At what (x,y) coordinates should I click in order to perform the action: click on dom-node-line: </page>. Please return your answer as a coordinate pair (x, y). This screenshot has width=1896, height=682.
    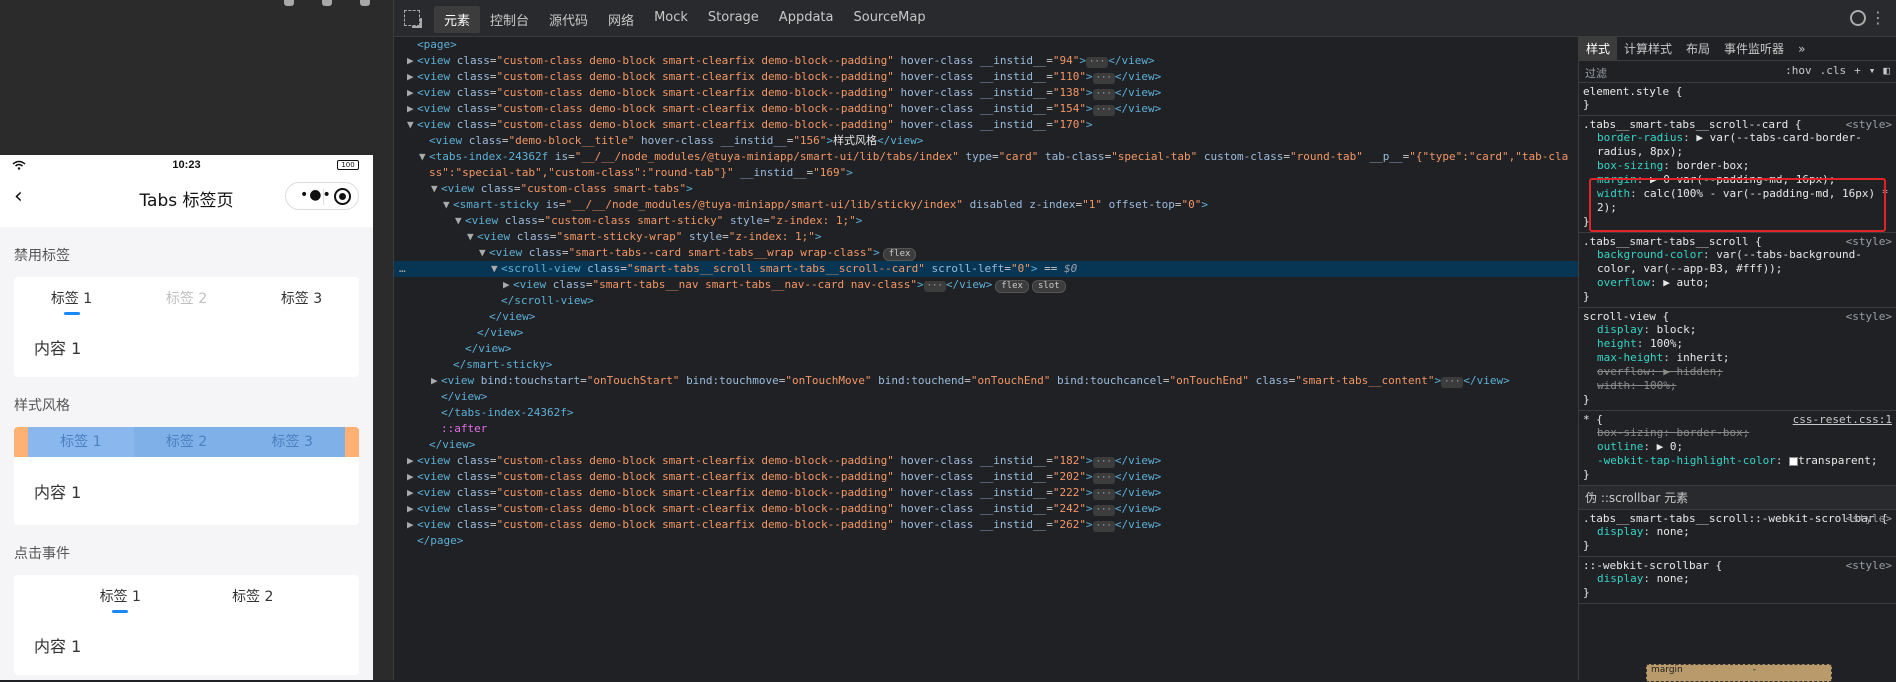
    Looking at the image, I should click on (986, 541).